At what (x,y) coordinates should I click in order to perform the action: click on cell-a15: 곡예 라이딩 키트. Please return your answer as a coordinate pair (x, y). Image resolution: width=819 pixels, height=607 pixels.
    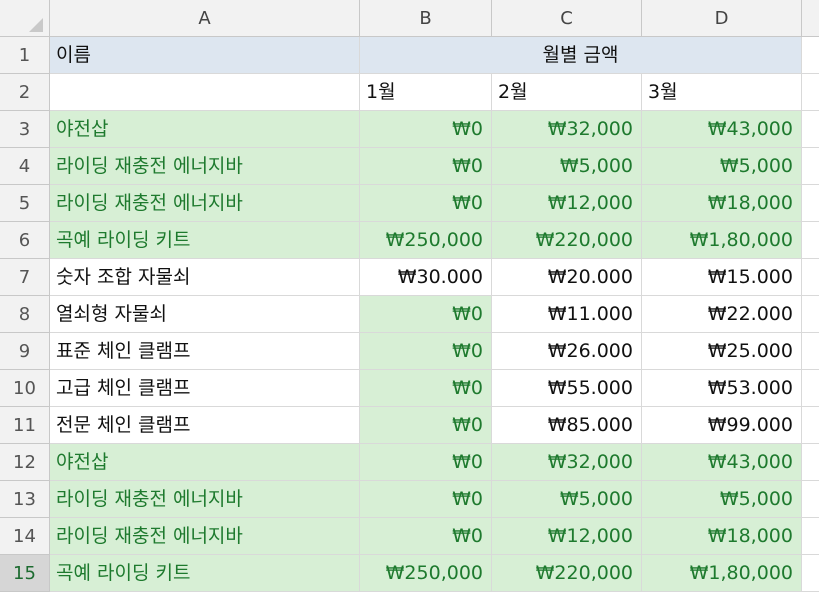
    Looking at the image, I should click on (205, 573).